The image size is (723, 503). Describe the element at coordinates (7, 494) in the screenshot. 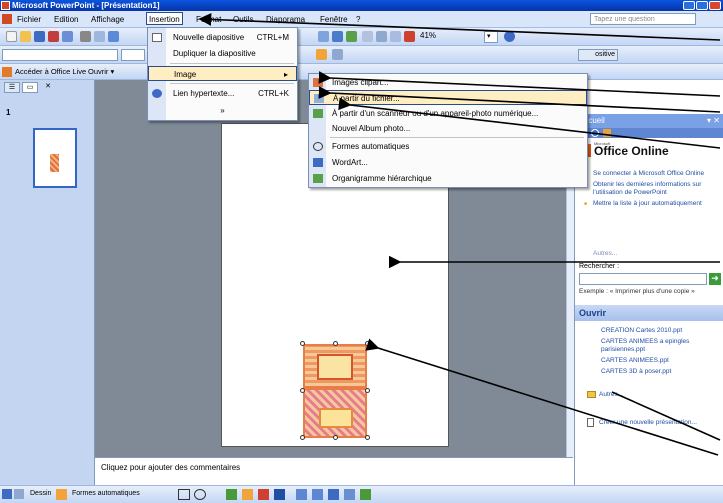

I see `view-normal-icon` at that location.